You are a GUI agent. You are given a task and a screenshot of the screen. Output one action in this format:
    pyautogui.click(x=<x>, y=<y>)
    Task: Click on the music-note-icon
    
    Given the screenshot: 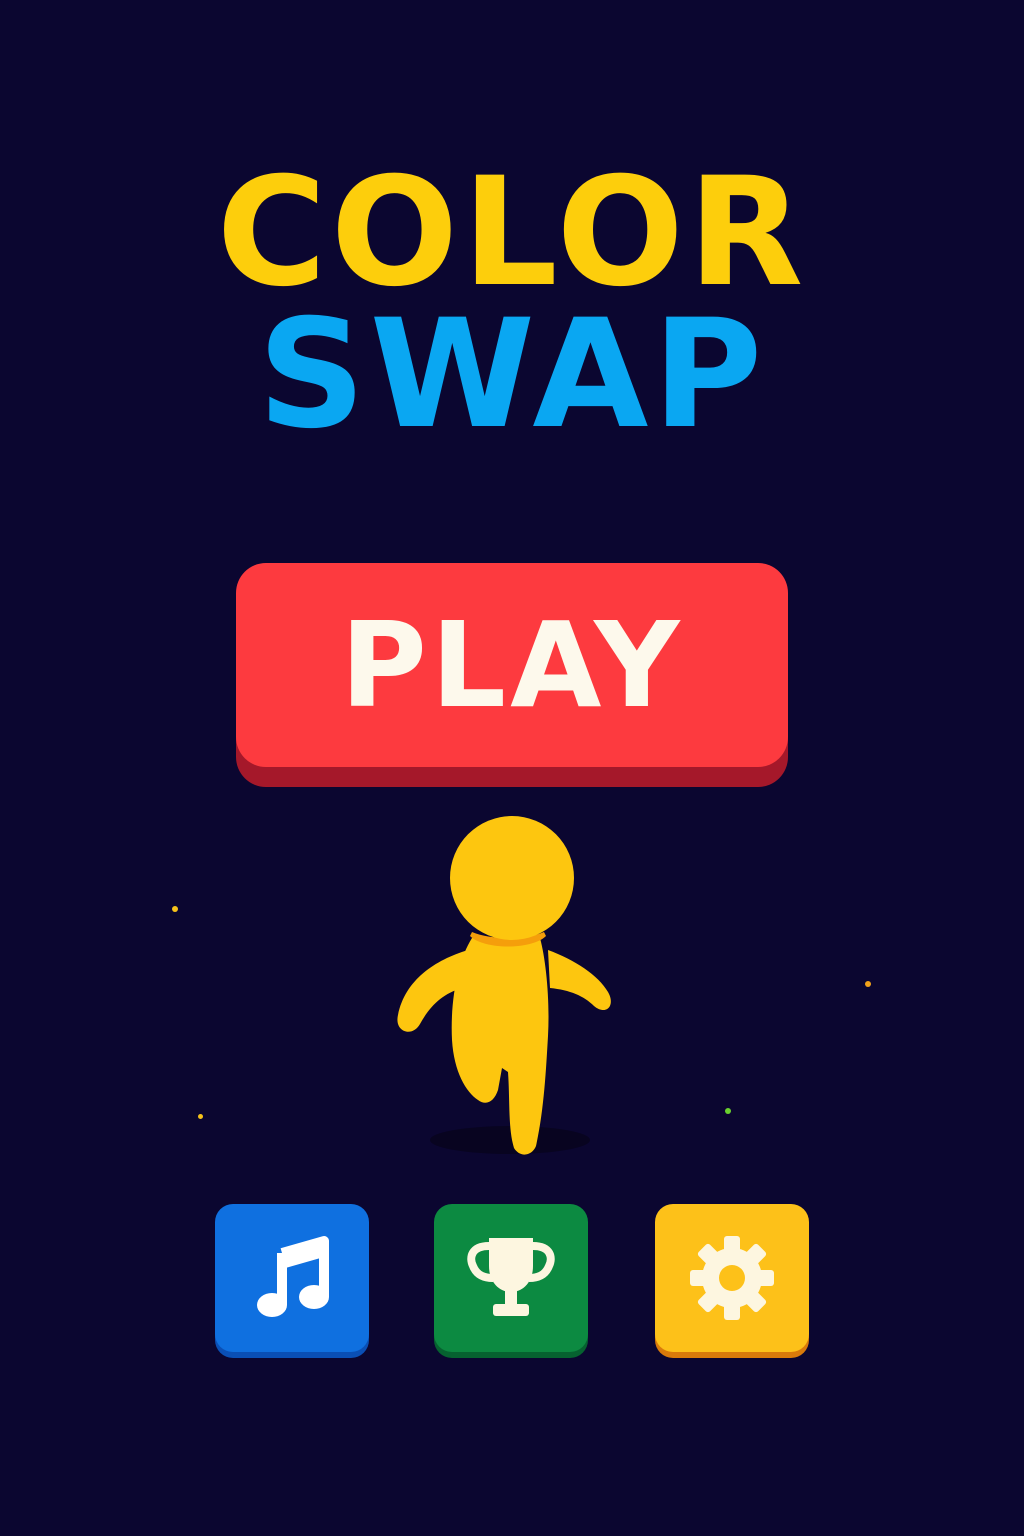 What is the action you would take?
    pyautogui.click(x=293, y=1276)
    